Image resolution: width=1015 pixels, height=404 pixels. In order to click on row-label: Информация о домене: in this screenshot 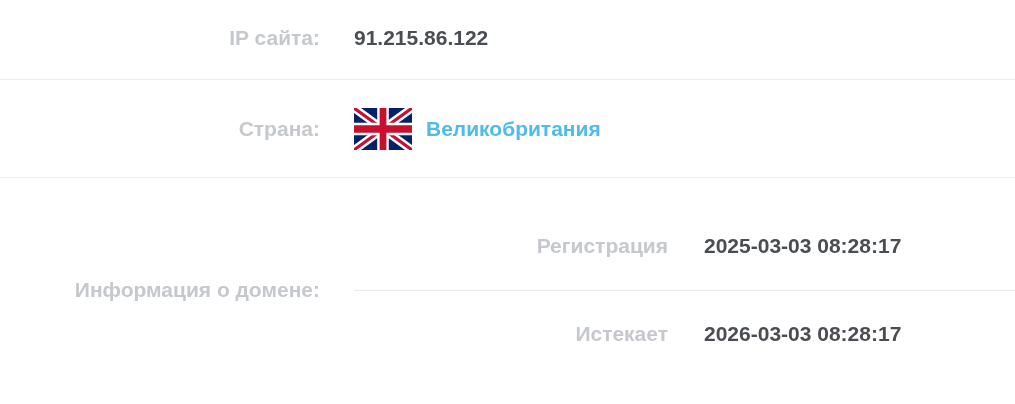, I will do `click(196, 289)`.